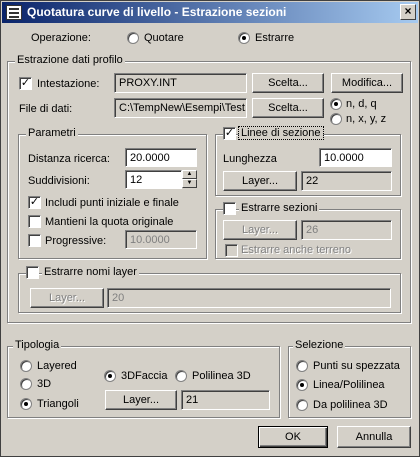 The width and height of the screenshot is (420, 457). Describe the element at coordinates (110, 376) in the screenshot. I see `radio-3dface` at that location.